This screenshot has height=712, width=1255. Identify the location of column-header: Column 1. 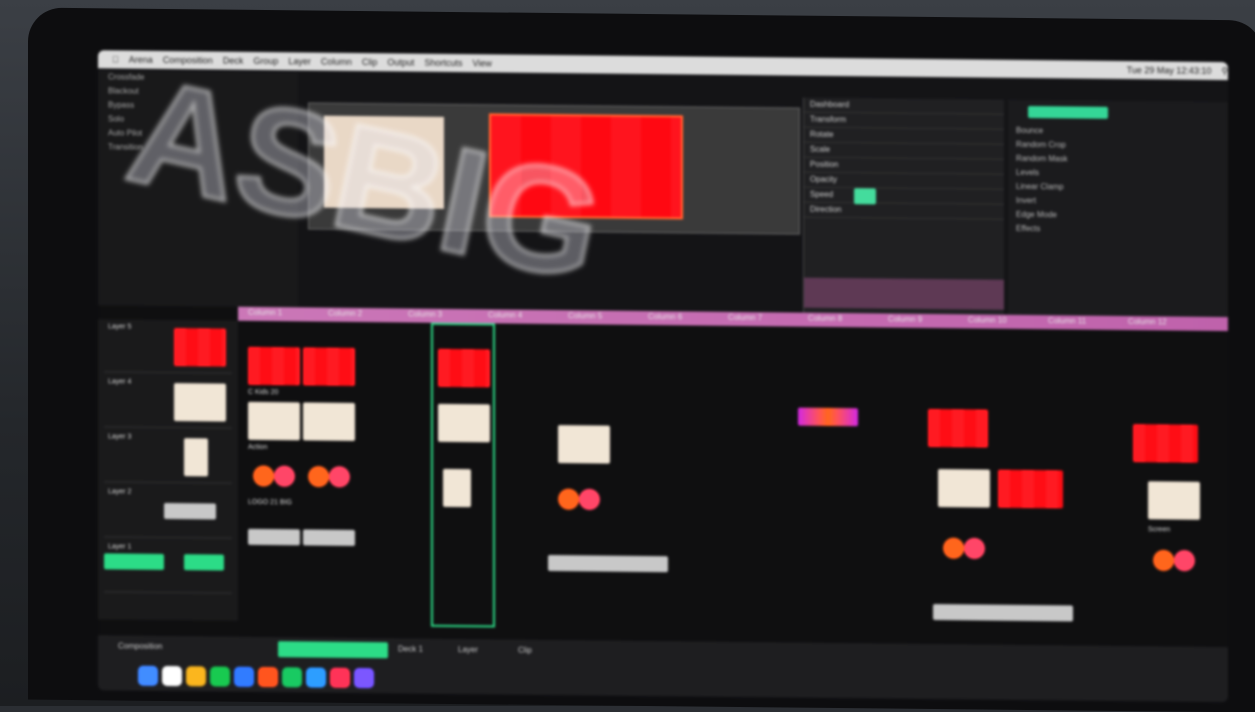
(265, 312).